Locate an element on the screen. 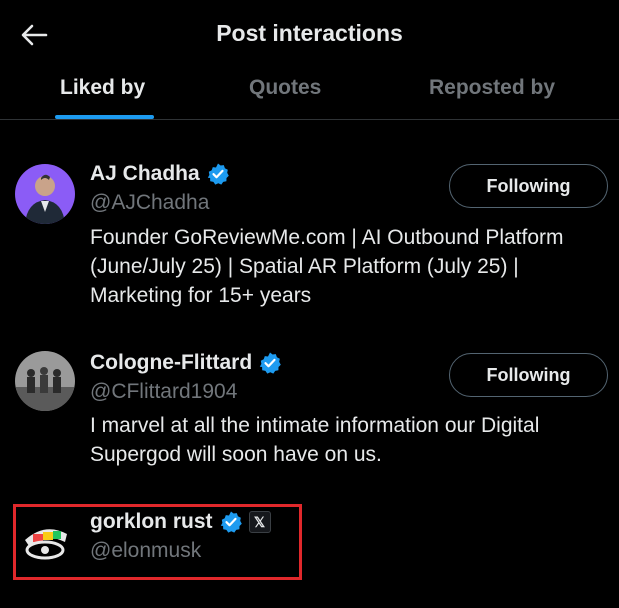  tab-reposted-by: Reposted by is located at coordinates (492, 88).